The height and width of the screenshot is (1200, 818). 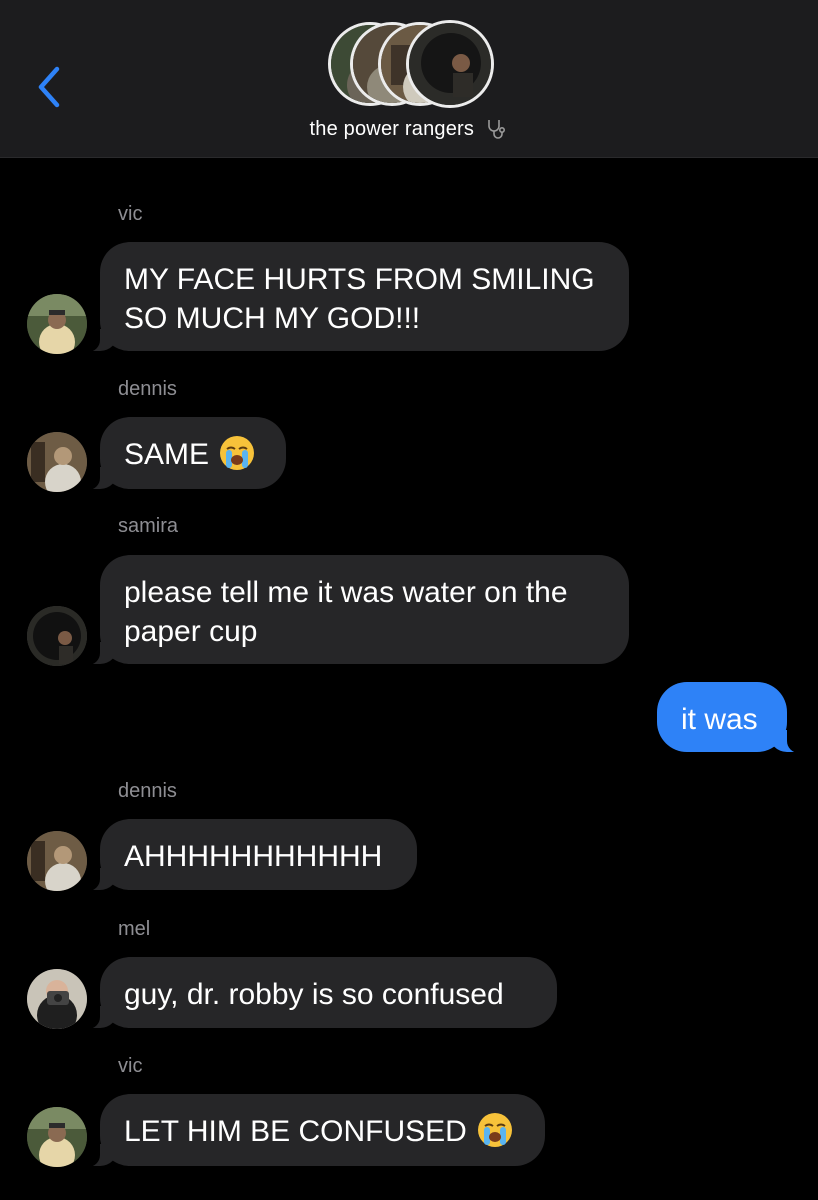 I want to click on conversation-header: the power rangers, so click(x=409, y=79).